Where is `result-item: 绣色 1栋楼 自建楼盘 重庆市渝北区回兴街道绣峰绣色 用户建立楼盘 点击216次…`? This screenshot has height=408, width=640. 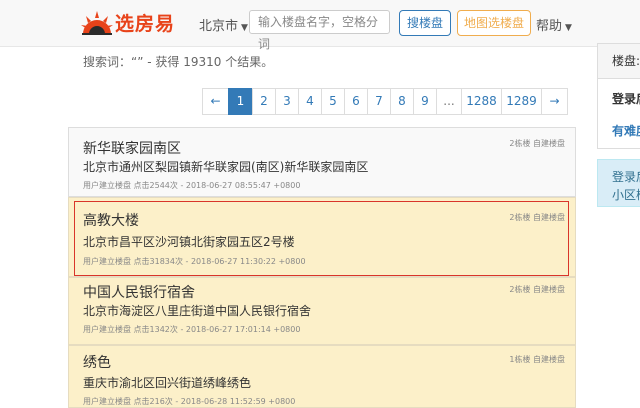
result-item: 绣色 1栋楼 自建楼盘 重庆市渝北区回兴街道绣峰绣色 用户建立楼盘 点击216次… is located at coordinates (322, 376).